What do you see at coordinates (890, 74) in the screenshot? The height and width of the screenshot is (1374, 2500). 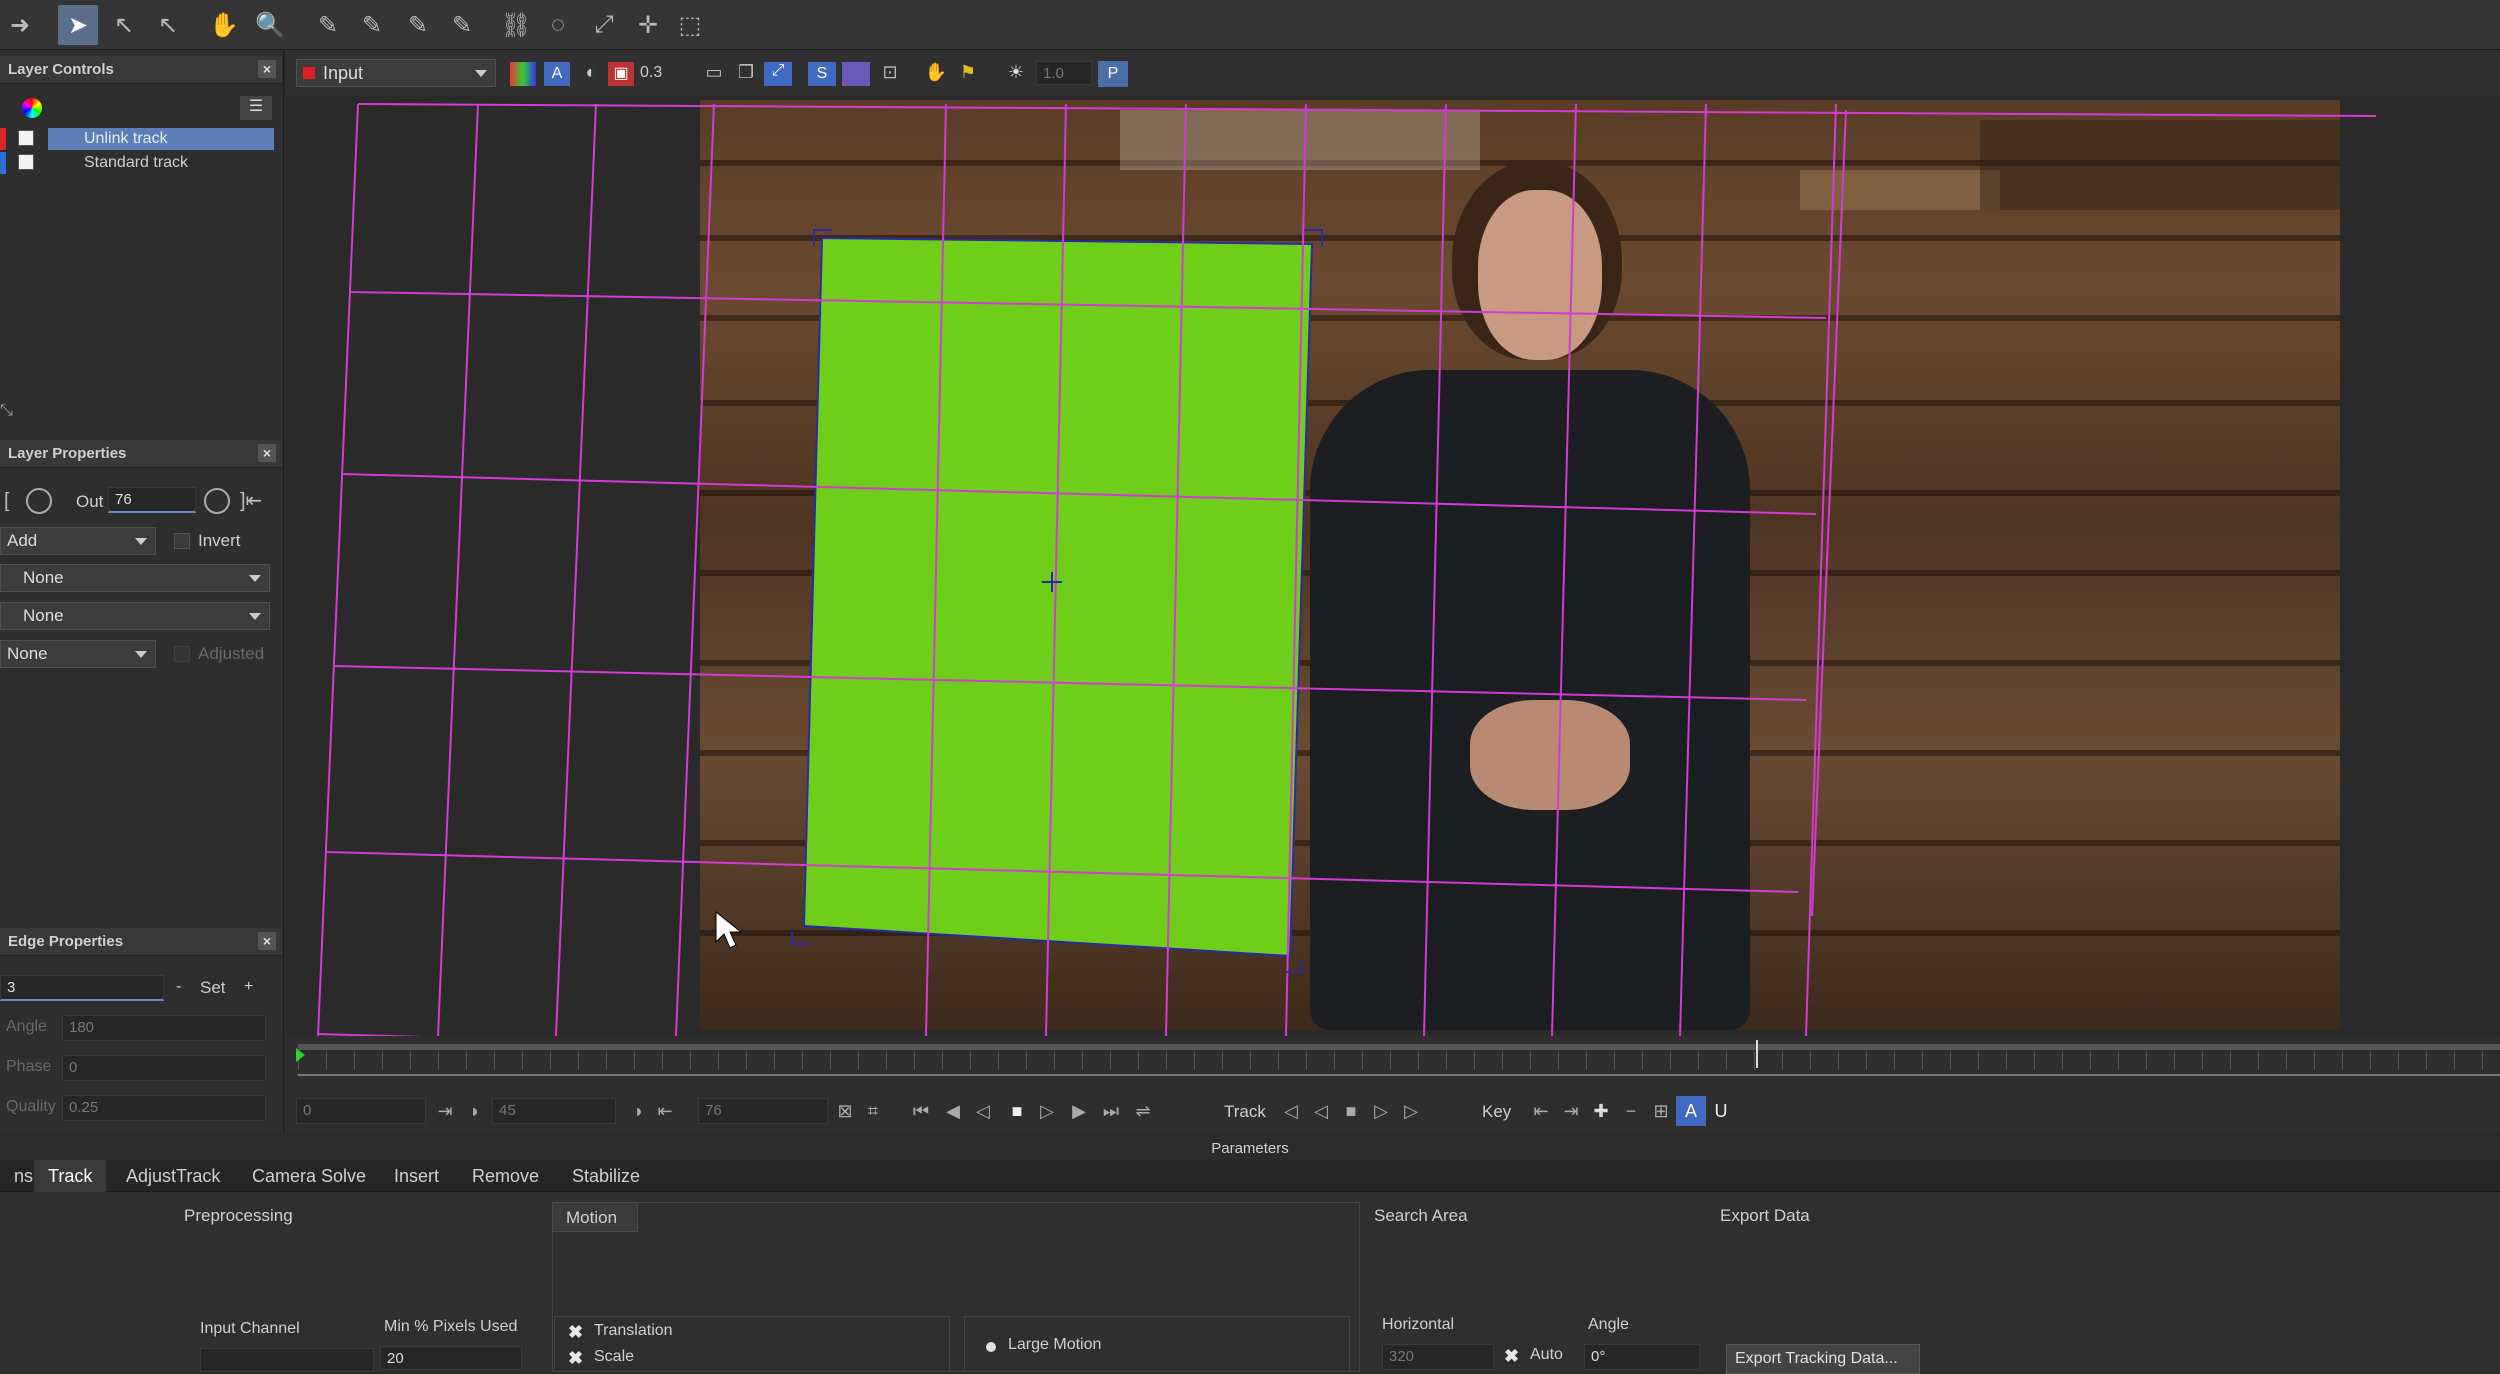 I see `magnify-icon: ⊡` at bounding box center [890, 74].